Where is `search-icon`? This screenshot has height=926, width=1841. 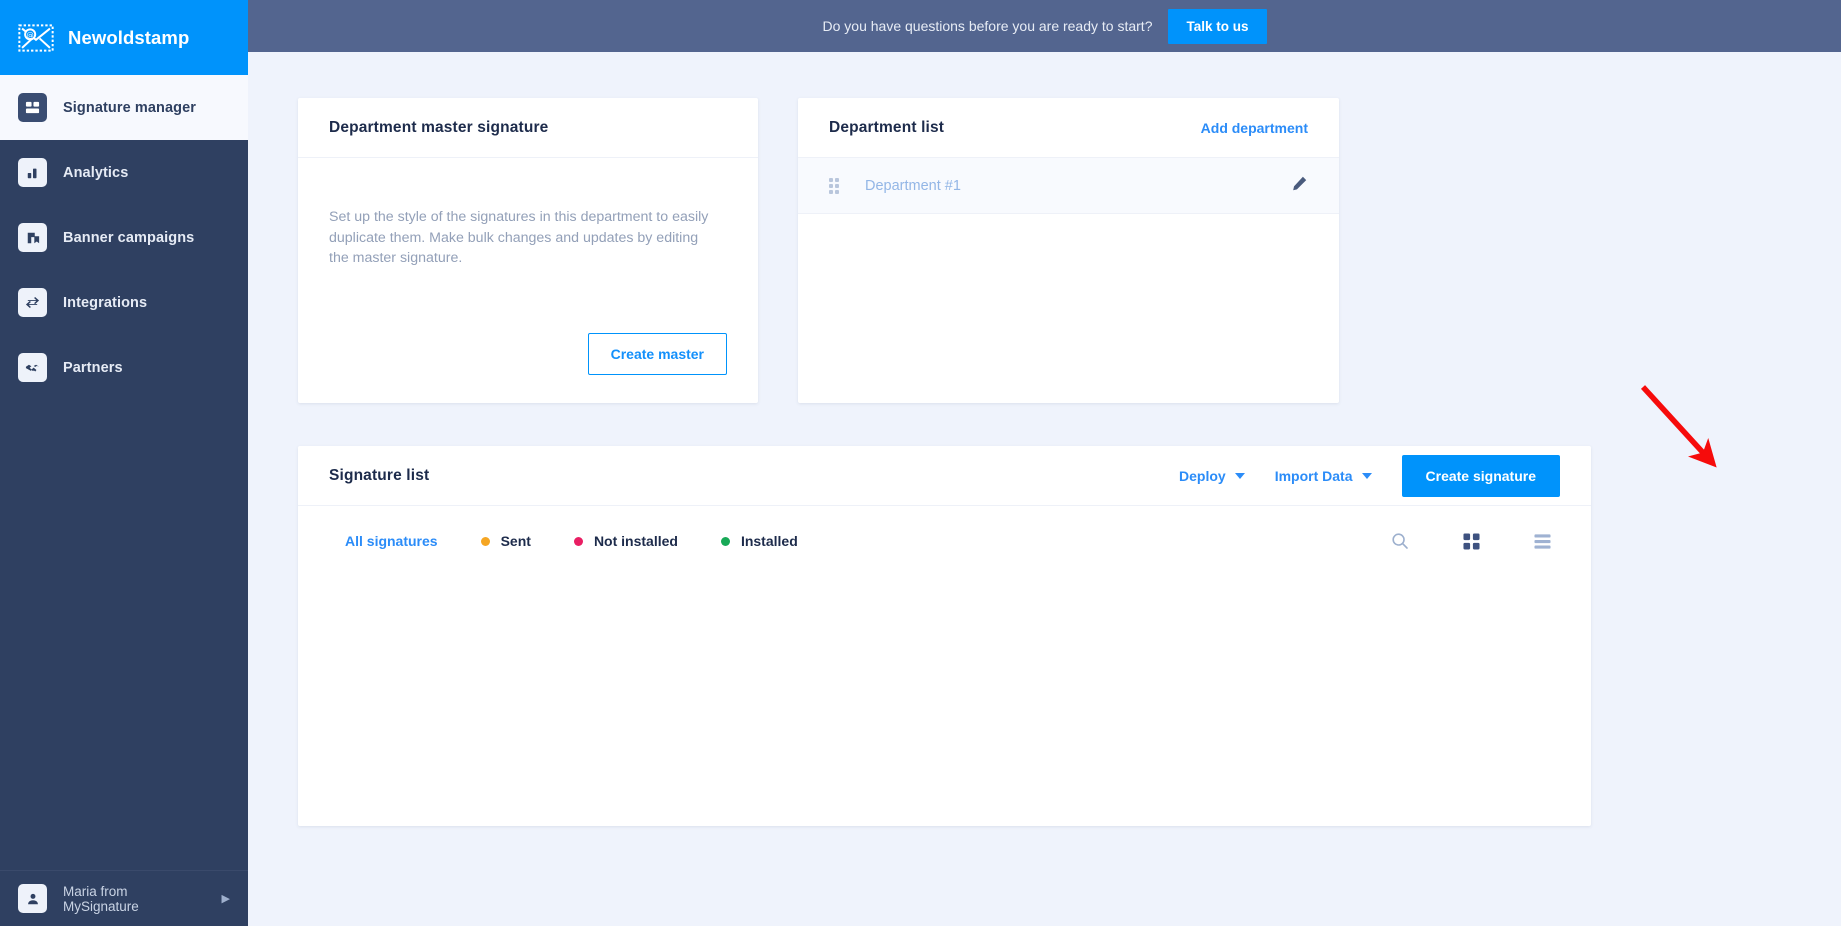
search-icon is located at coordinates (1400, 541).